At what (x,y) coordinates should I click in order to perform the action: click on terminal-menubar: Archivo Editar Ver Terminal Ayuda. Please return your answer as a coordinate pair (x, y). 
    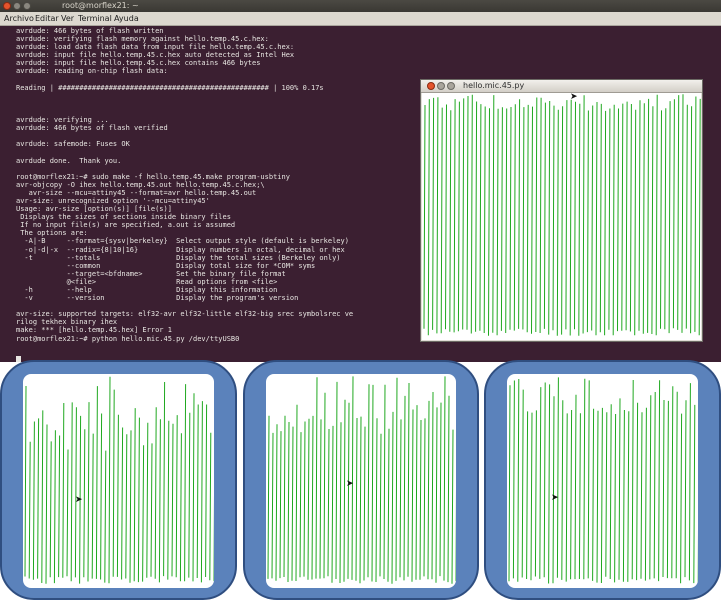
    Looking at the image, I should click on (360, 19).